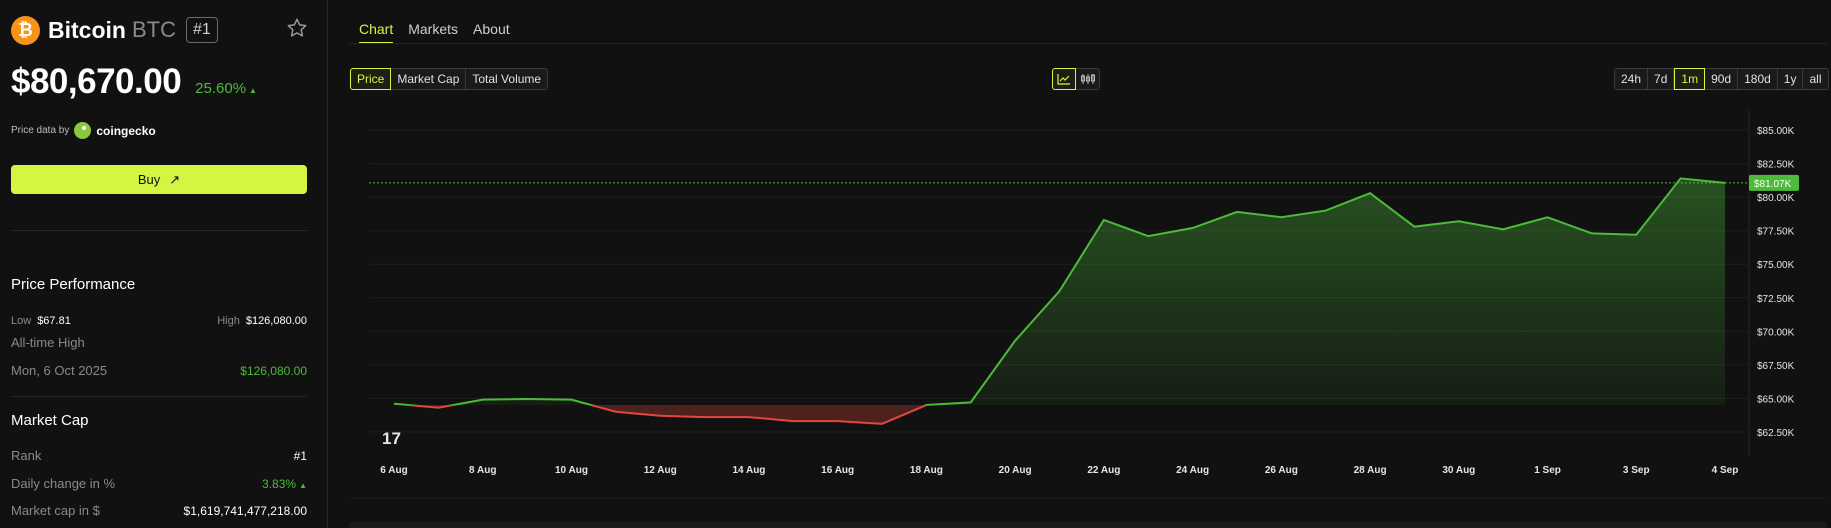  Describe the element at coordinates (221, 88) in the screenshot. I see `price-change-value: 25.60%` at that location.